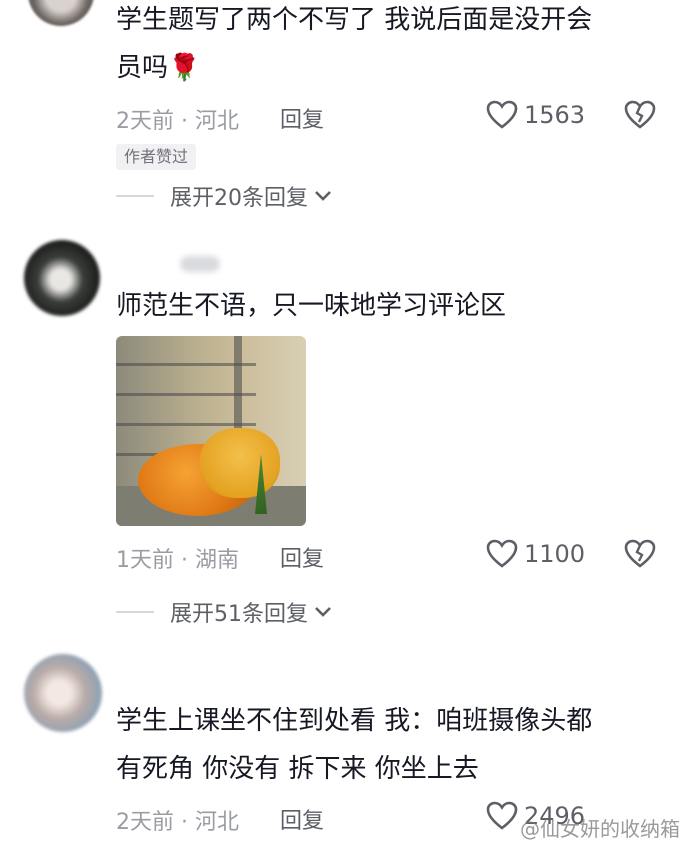 This screenshot has width=690, height=848. I want to click on comment-line-text: 员吗, so click(142, 68).